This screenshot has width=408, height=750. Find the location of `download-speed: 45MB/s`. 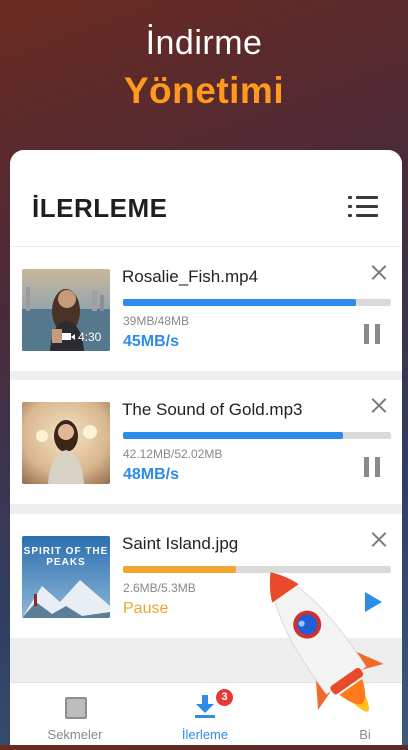

download-speed: 45MB/s is located at coordinates (151, 341).